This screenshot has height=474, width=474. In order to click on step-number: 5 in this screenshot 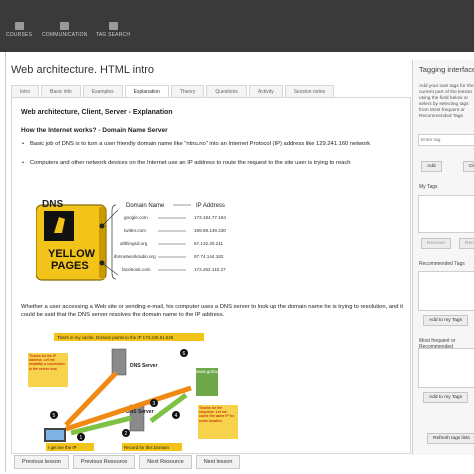, I will do `click(54, 416)`.